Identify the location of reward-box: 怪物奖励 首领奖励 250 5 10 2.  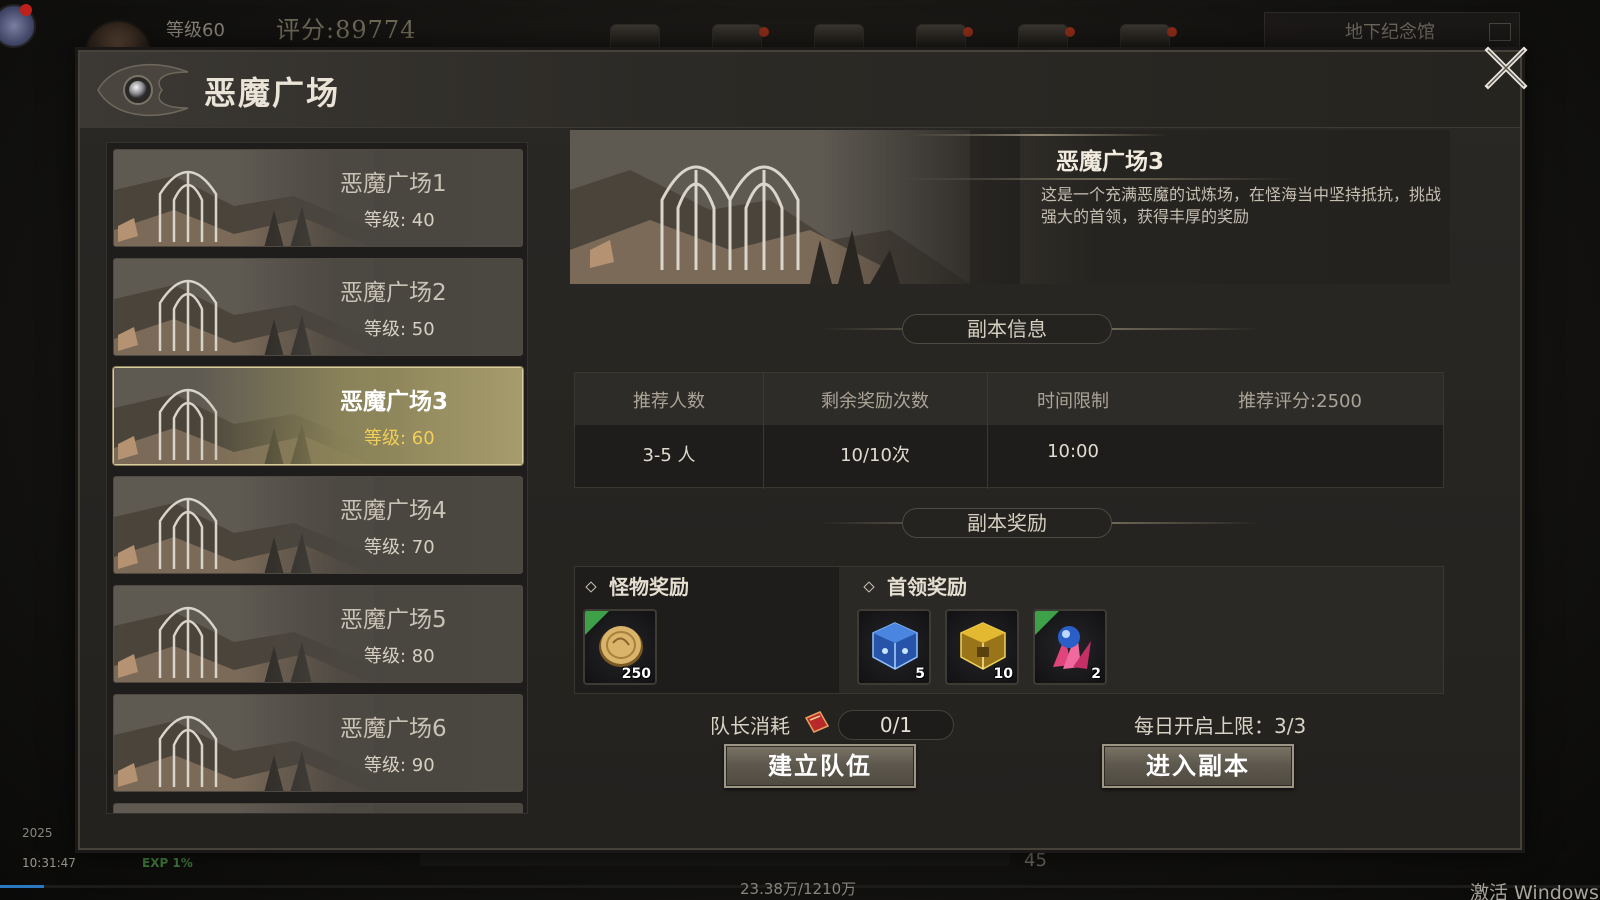
(1009, 630).